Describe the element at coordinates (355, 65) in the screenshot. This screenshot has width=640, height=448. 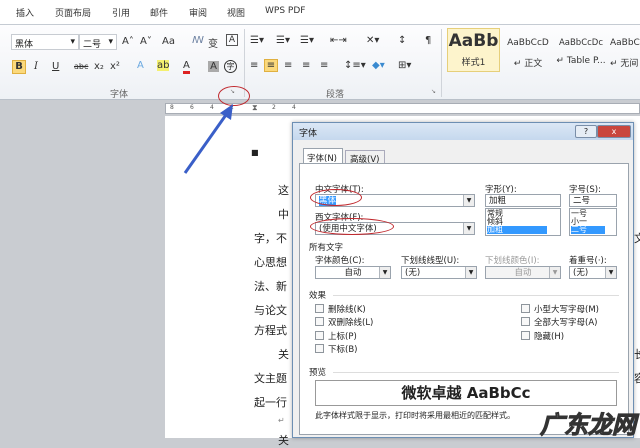
I see `line-spacing-icon: ↕≡▾` at that location.